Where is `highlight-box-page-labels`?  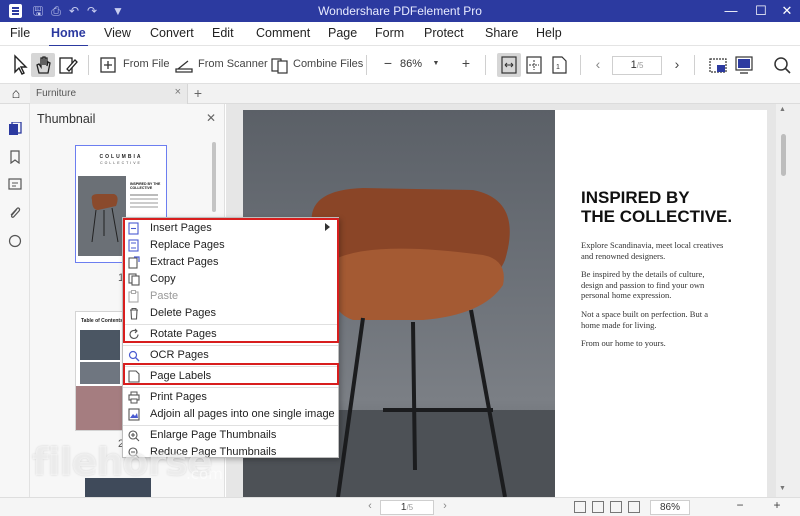 highlight-box-page-labels is located at coordinates (231, 374).